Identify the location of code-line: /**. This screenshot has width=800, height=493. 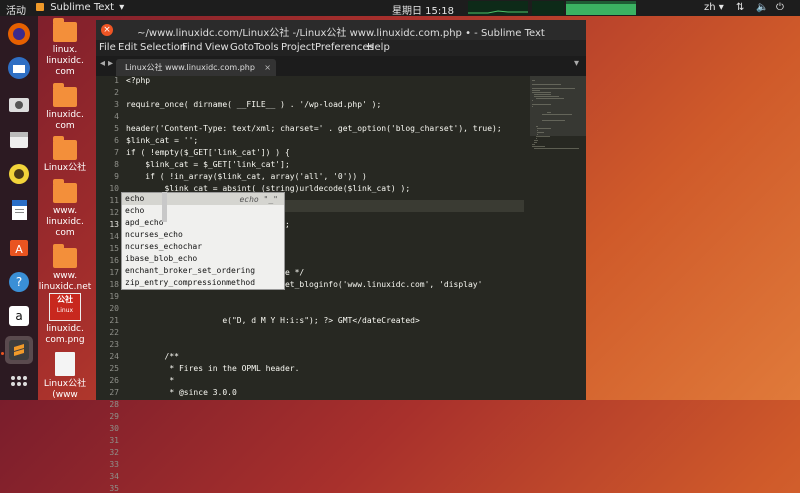
(152, 356).